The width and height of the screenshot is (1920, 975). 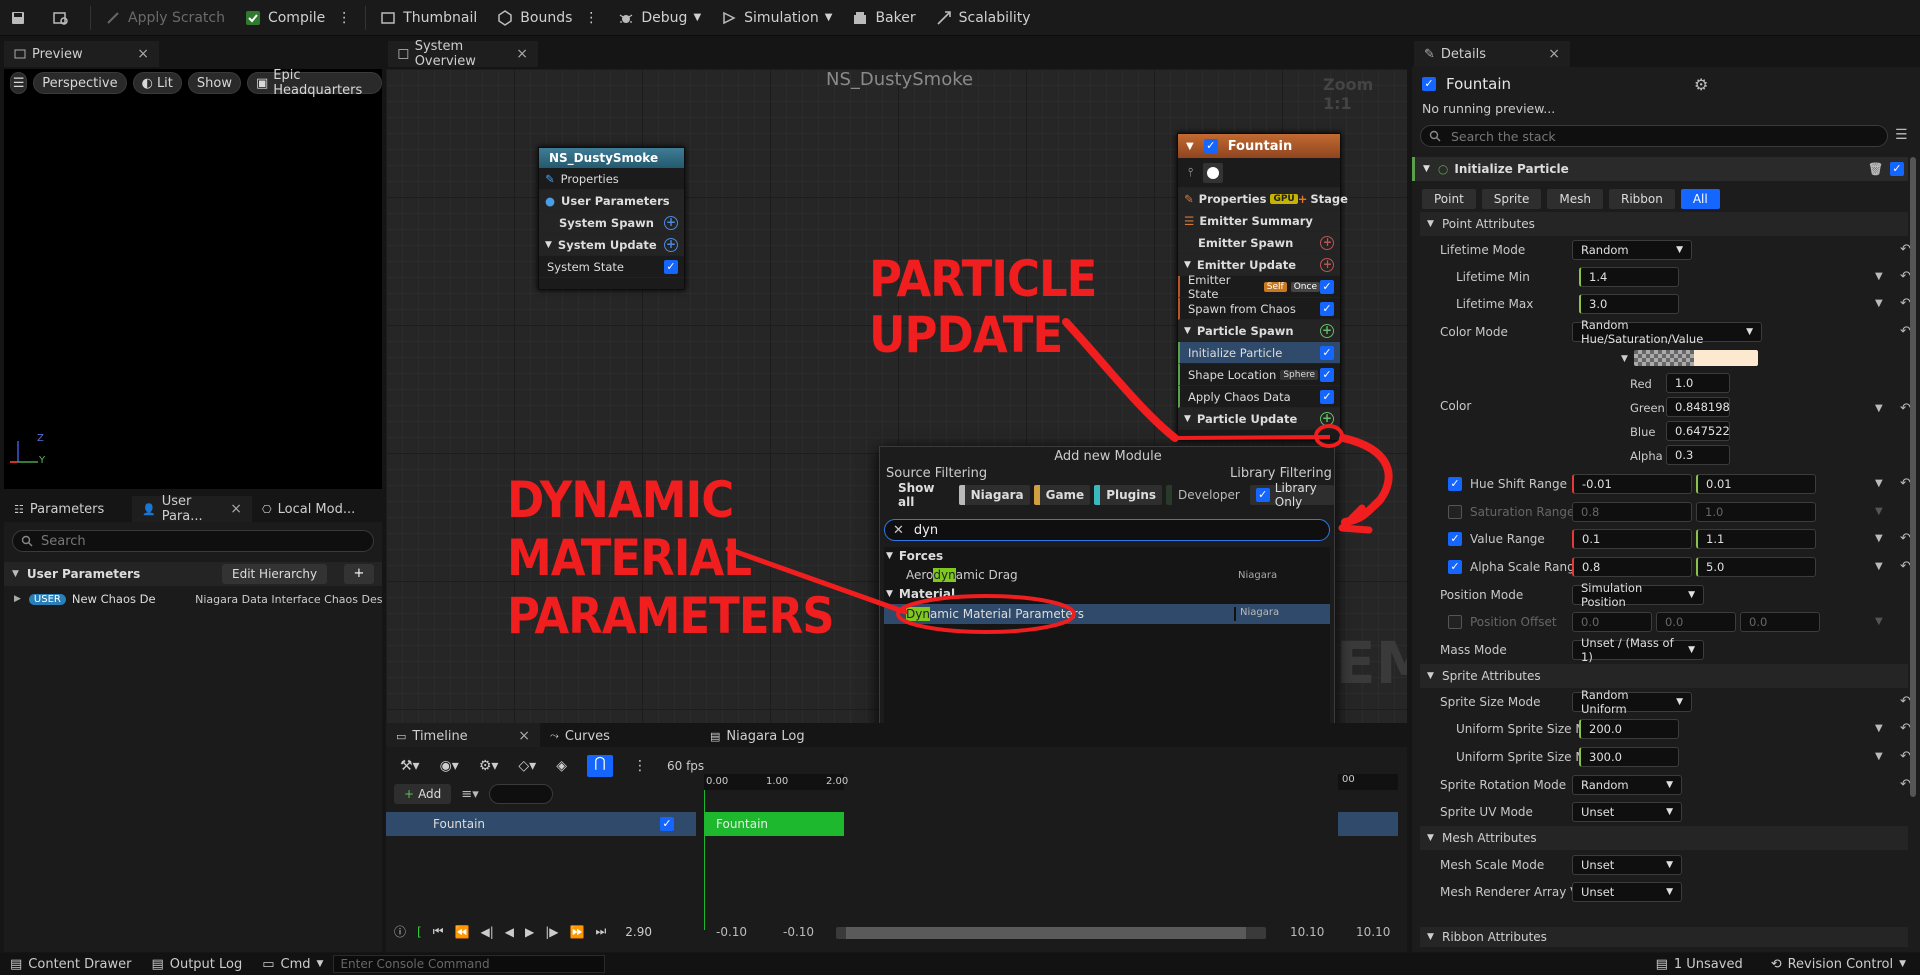 I want to click on category-forces: ▼ Forces, so click(x=914, y=556).